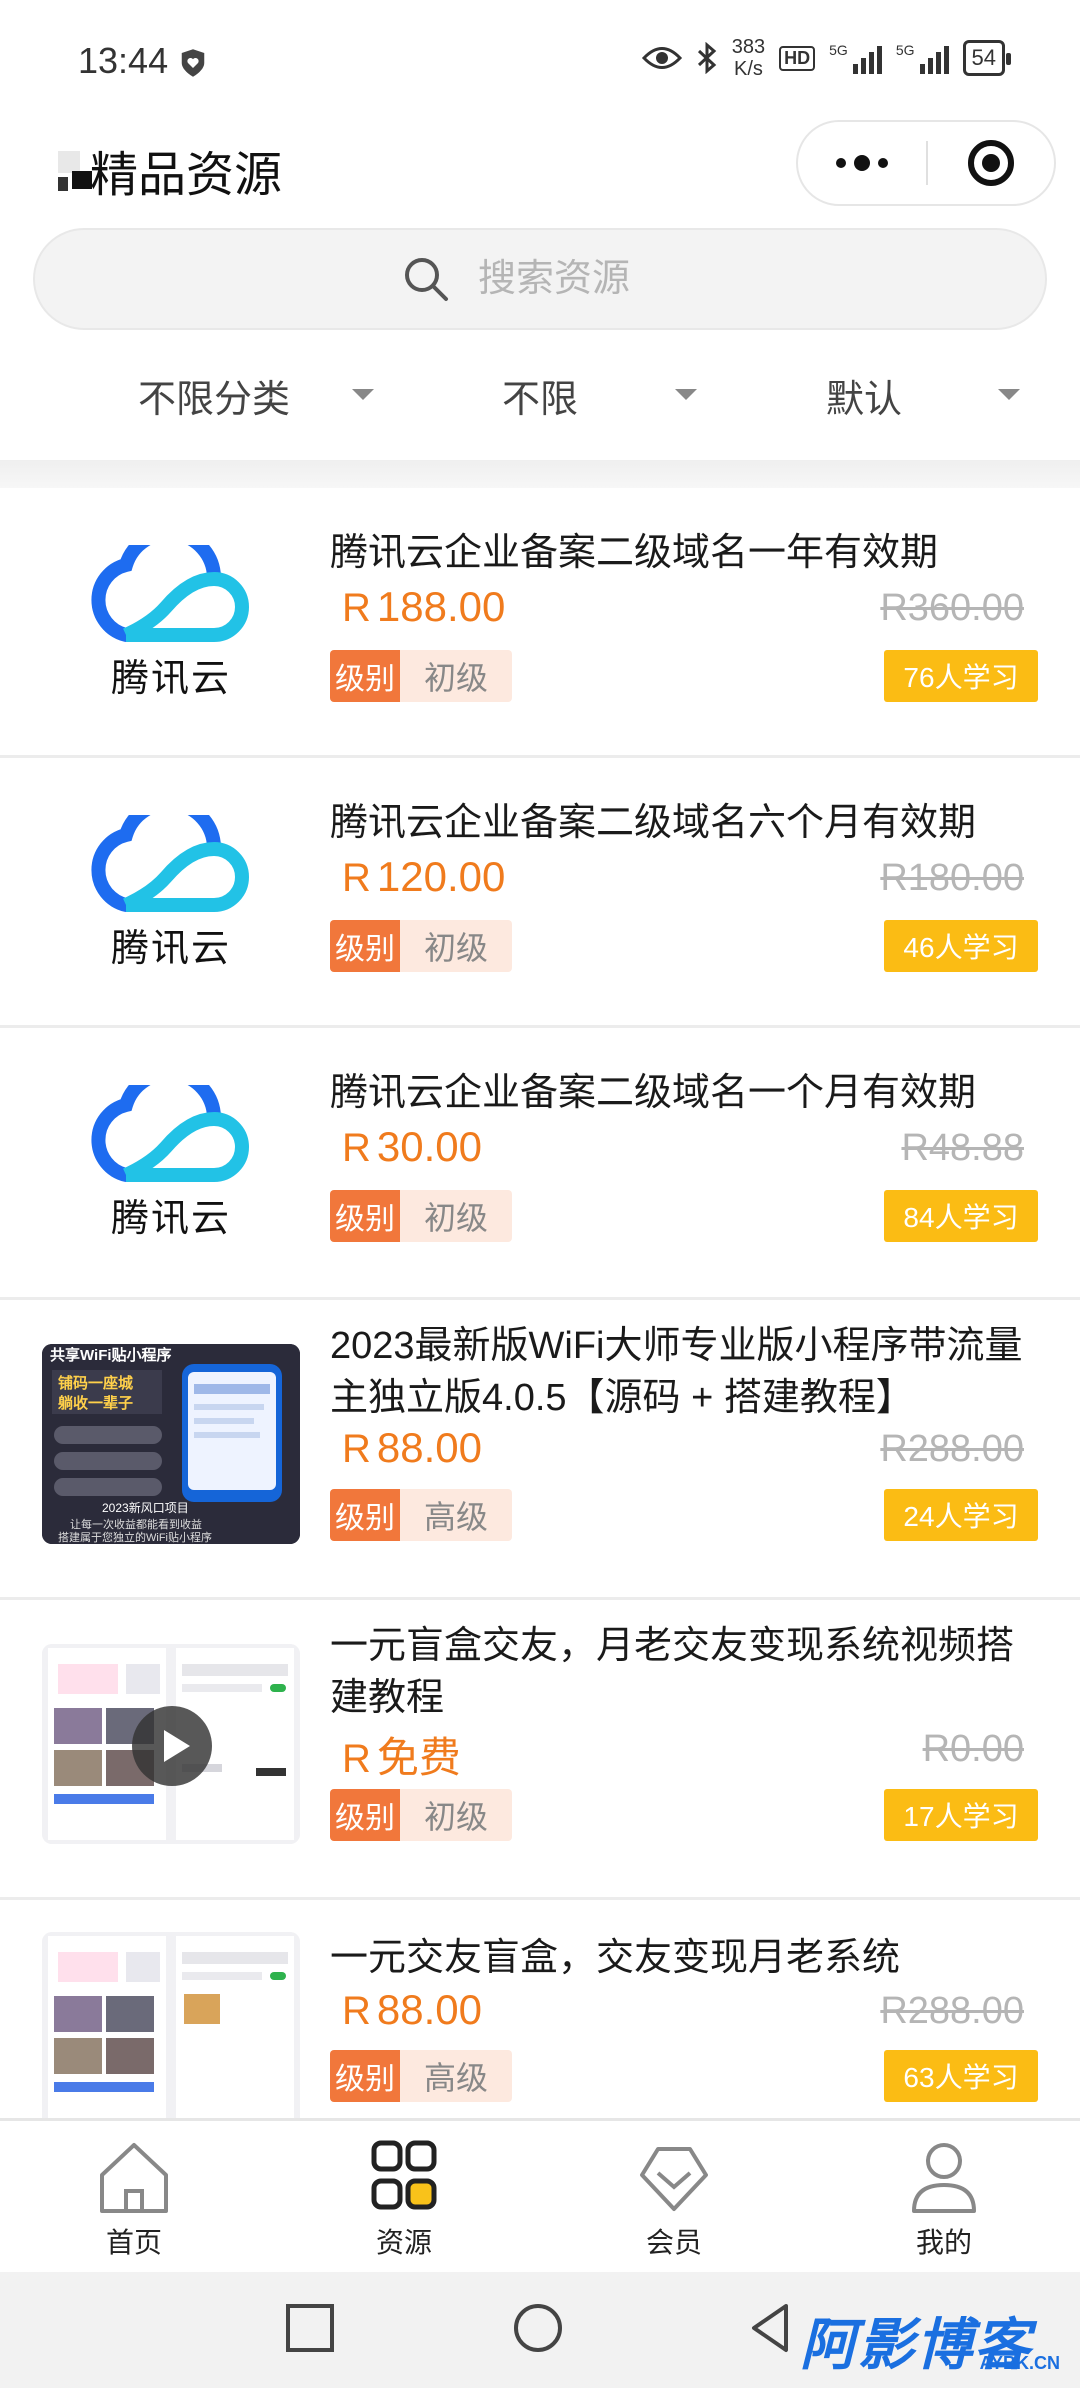 The height and width of the screenshot is (2388, 1080). Describe the element at coordinates (424, 876) in the screenshot. I see `item-price: R 120.00` at that location.